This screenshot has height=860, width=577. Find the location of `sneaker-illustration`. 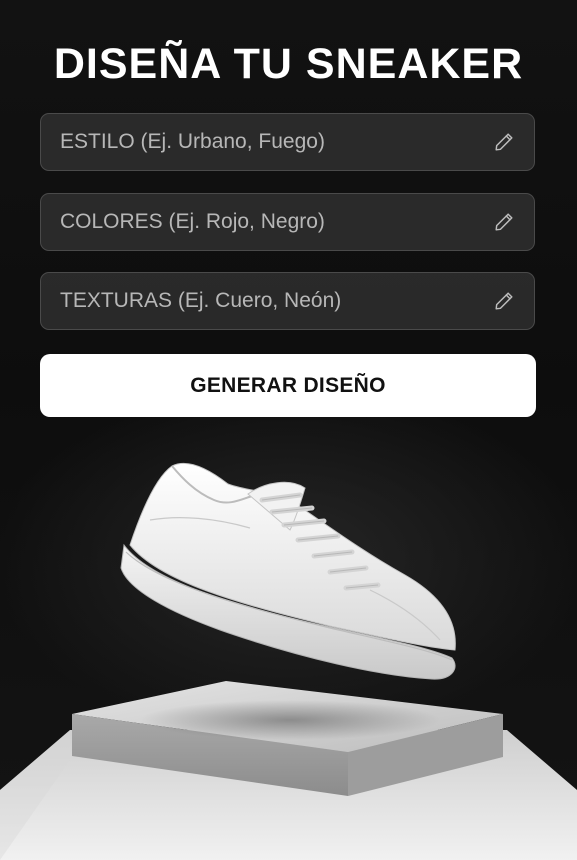

sneaker-illustration is located at coordinates (288, 571).